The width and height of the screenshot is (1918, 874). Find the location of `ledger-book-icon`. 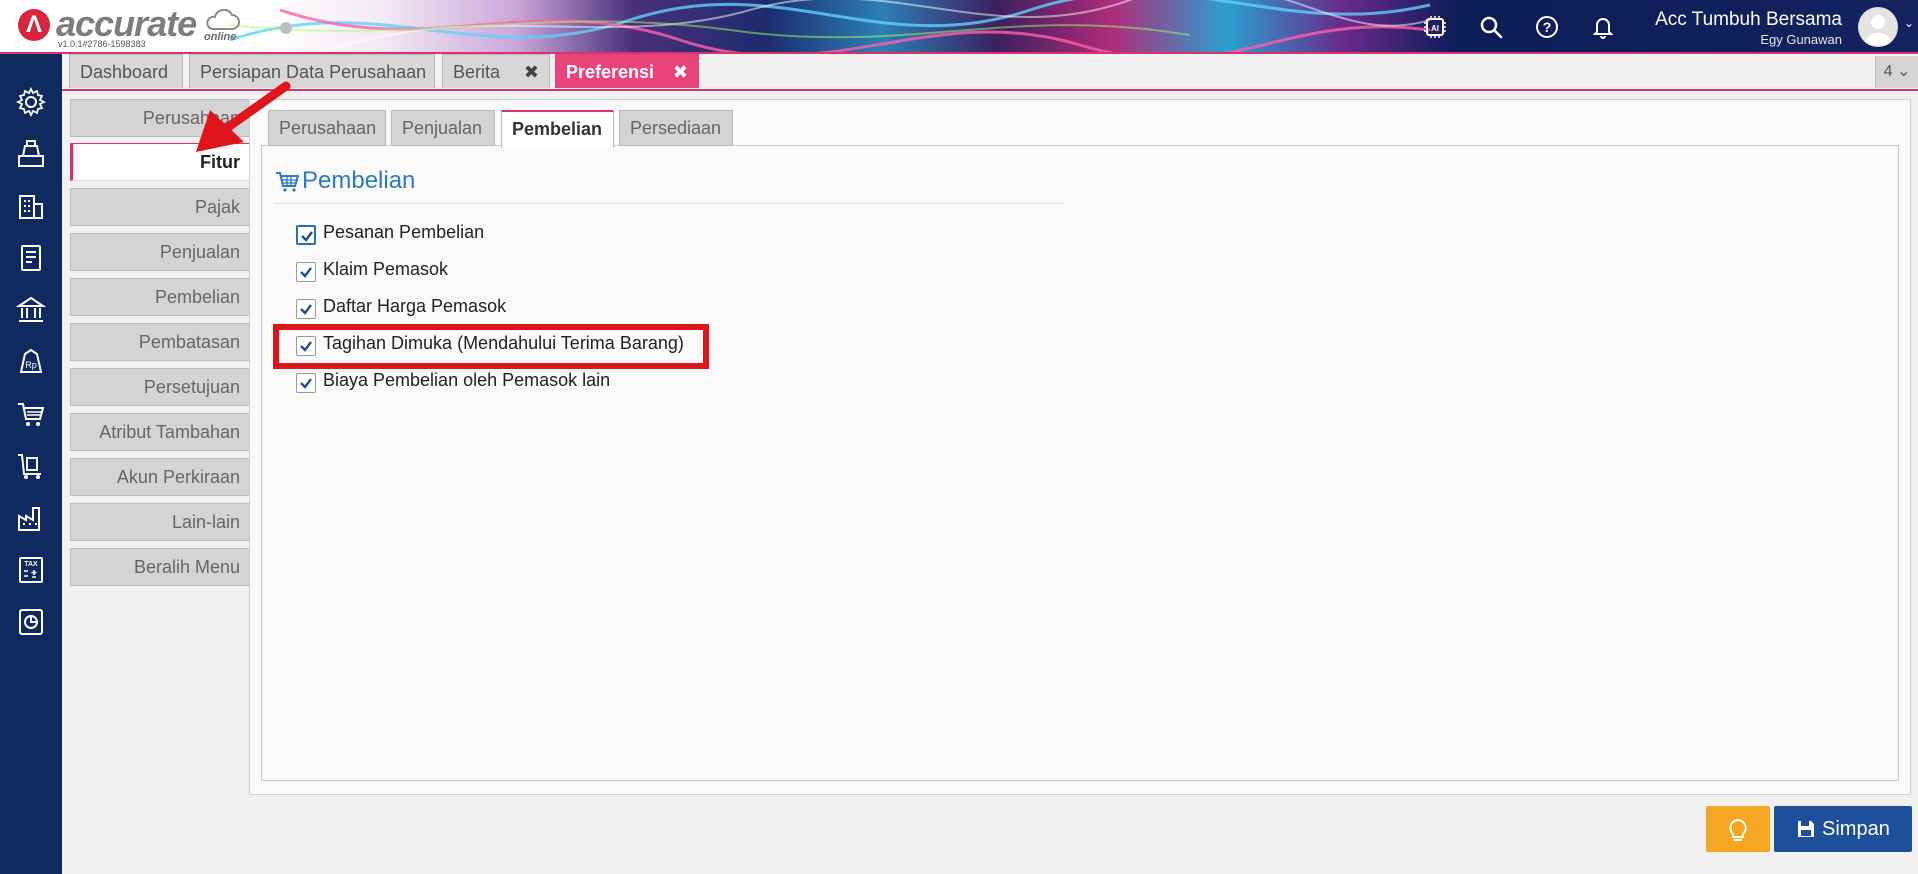

ledger-book-icon is located at coordinates (31, 258).